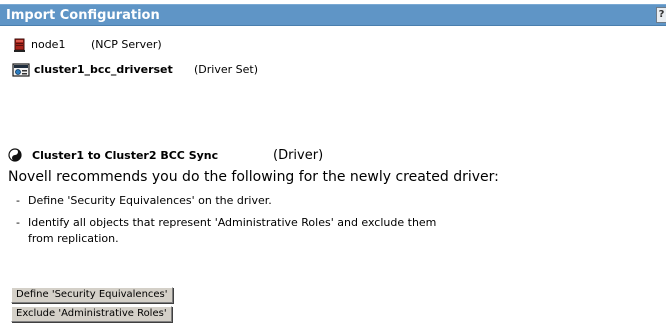  What do you see at coordinates (48, 44) in the screenshot?
I see `node-name: node1` at bounding box center [48, 44].